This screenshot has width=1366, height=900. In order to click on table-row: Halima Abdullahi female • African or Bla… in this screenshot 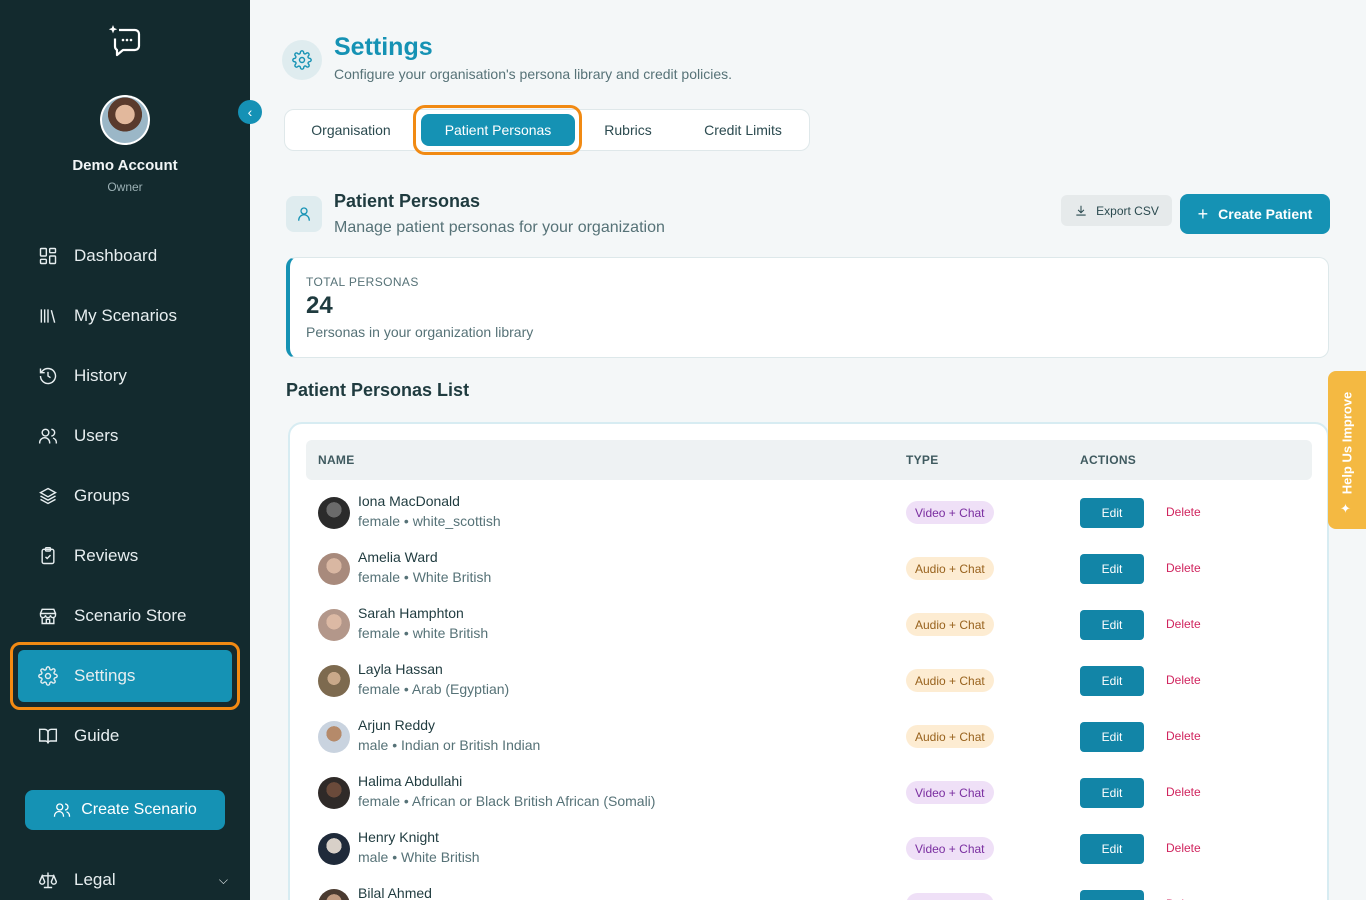, I will do `click(809, 792)`.